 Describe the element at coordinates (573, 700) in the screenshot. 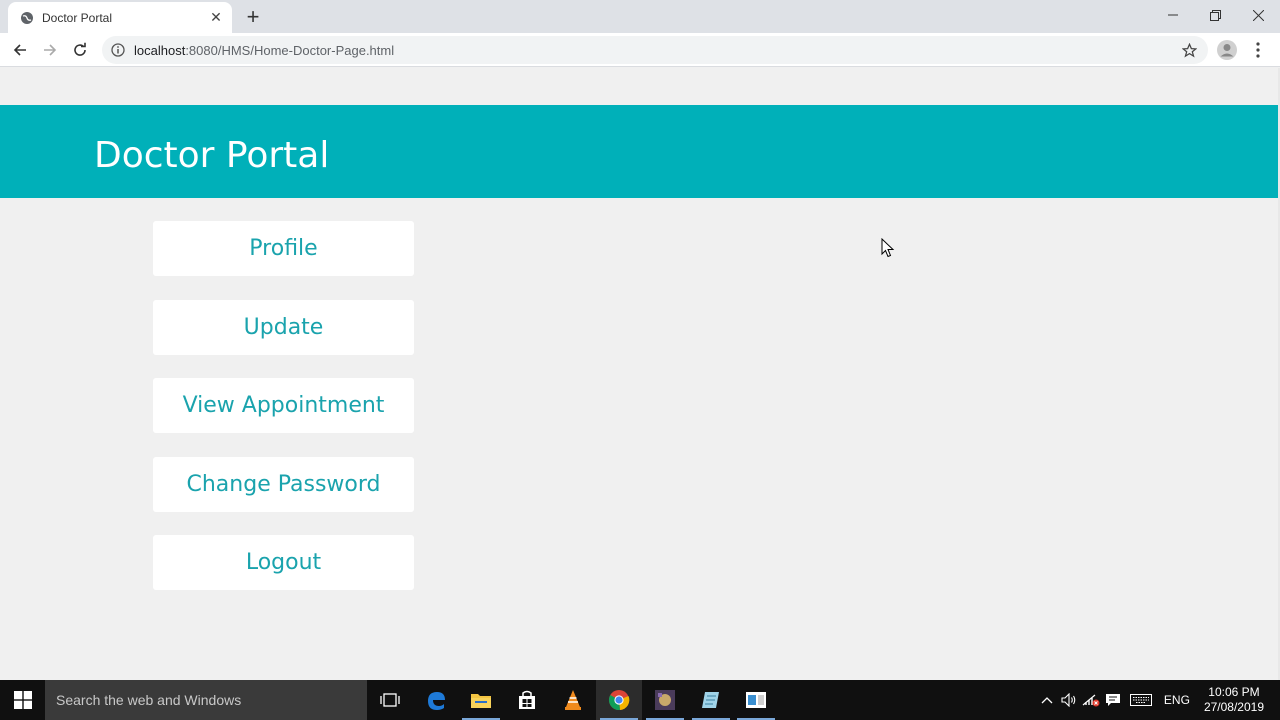

I see `vlc-icon` at that location.